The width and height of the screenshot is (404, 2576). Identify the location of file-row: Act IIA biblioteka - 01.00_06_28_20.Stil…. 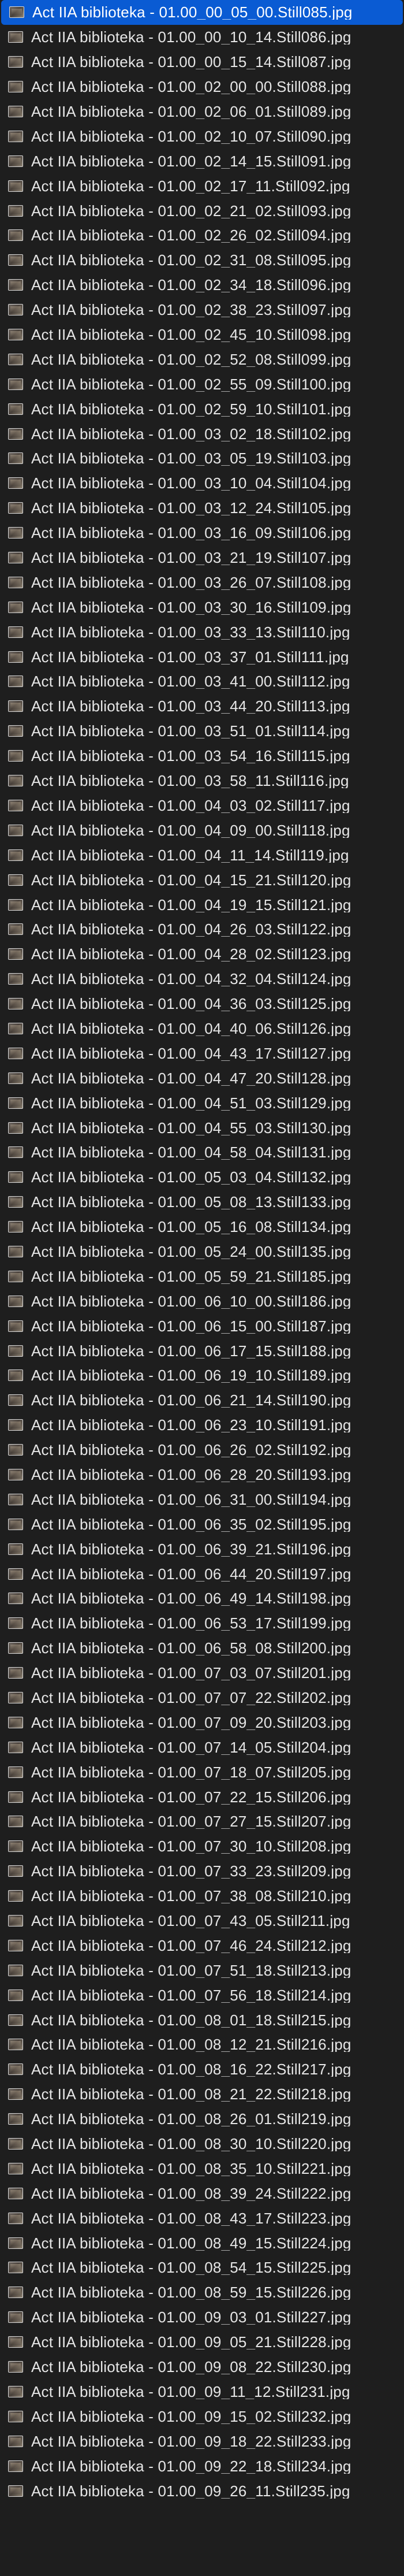
(202, 1475).